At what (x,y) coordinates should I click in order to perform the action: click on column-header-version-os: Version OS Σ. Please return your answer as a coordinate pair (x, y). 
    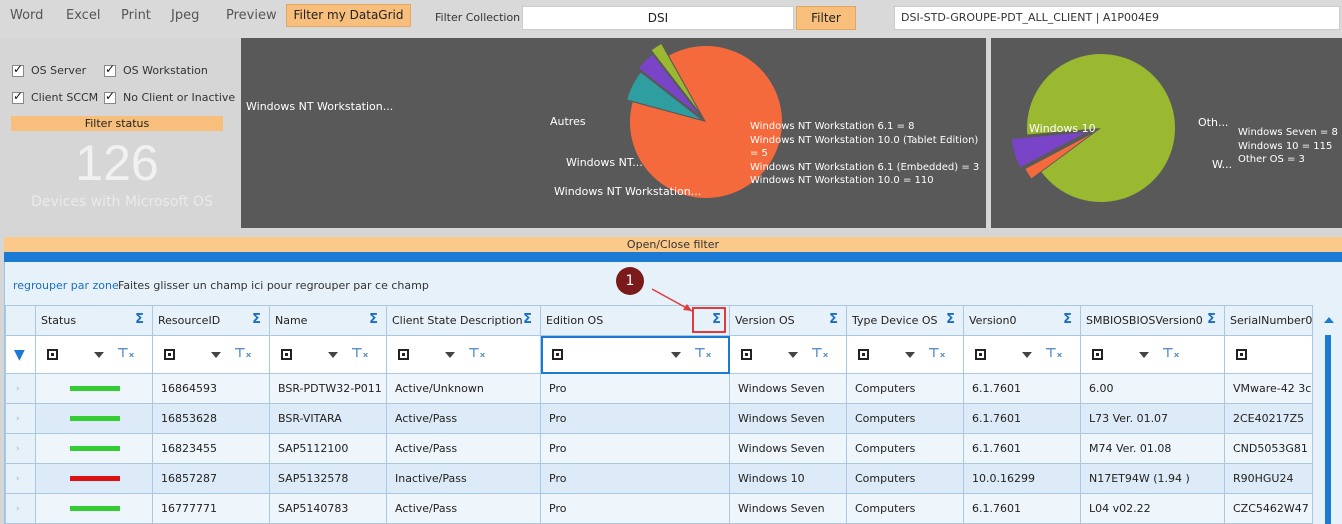
    Looking at the image, I should click on (788, 320).